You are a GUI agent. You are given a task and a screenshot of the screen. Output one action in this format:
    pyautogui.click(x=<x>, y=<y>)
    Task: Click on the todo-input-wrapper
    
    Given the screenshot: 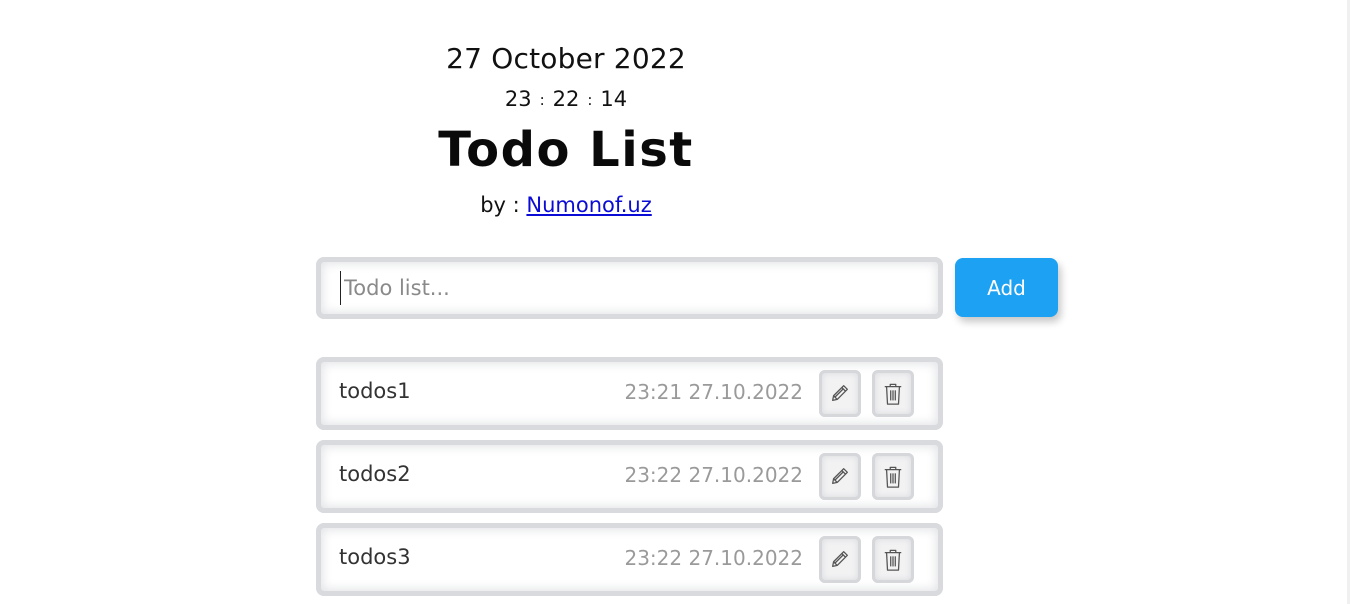 What is the action you would take?
    pyautogui.click(x=629, y=288)
    